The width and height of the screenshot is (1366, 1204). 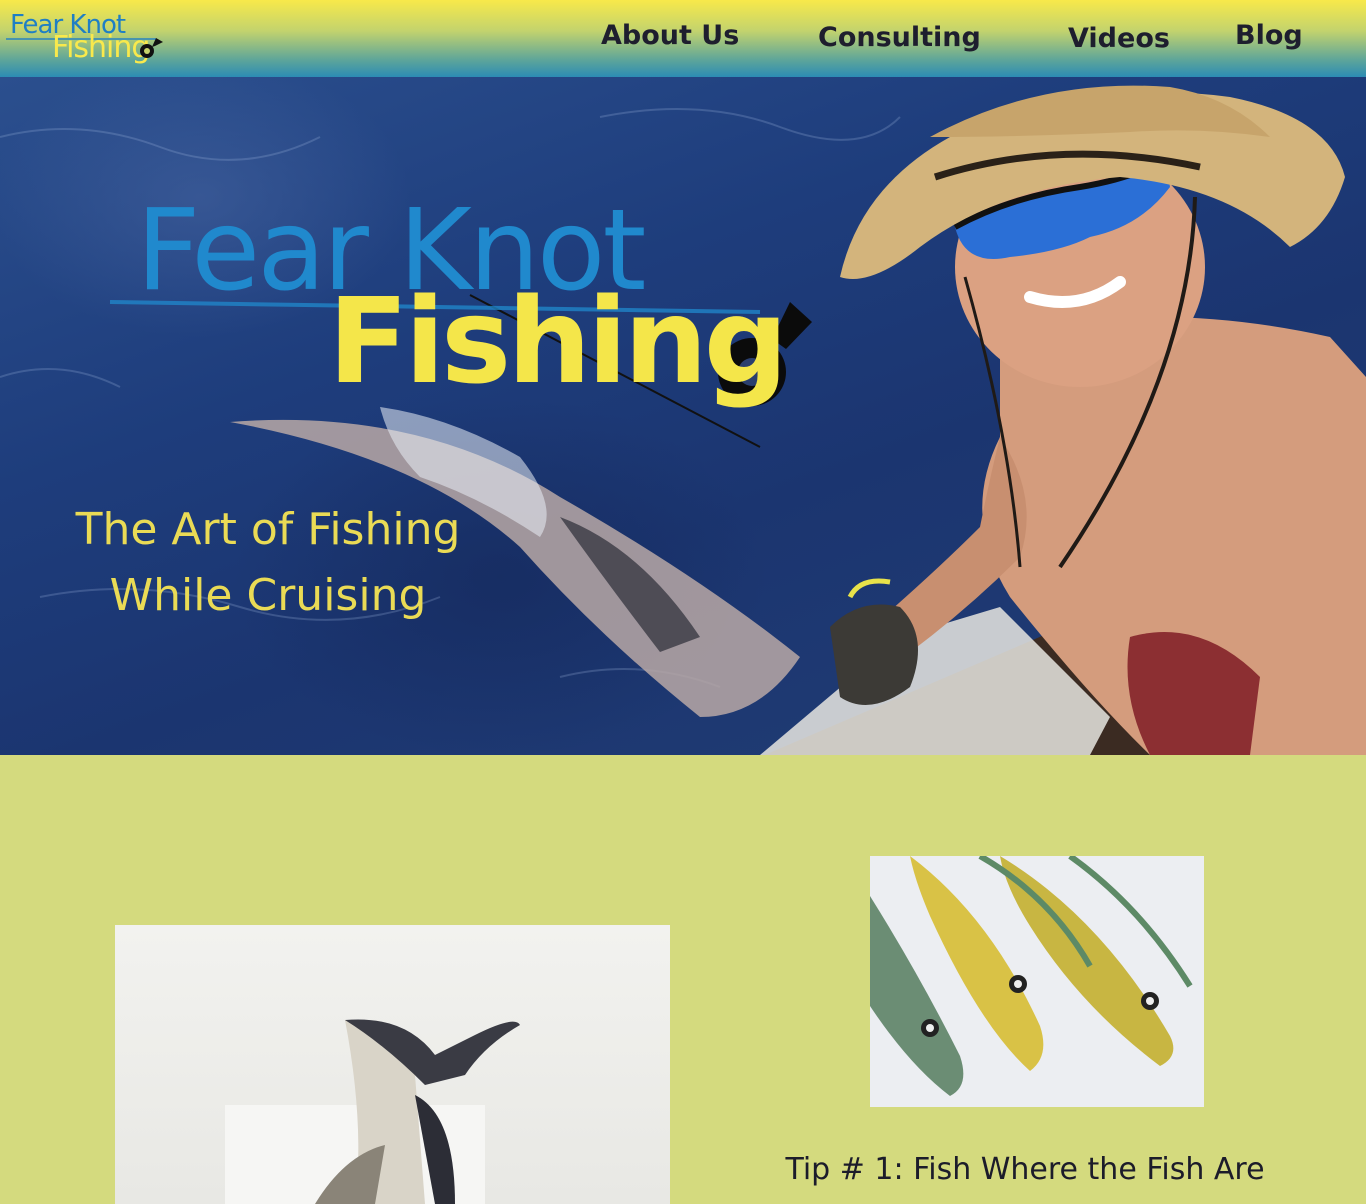 I want to click on mahi-mahi-image, so click(x=1037, y=981).